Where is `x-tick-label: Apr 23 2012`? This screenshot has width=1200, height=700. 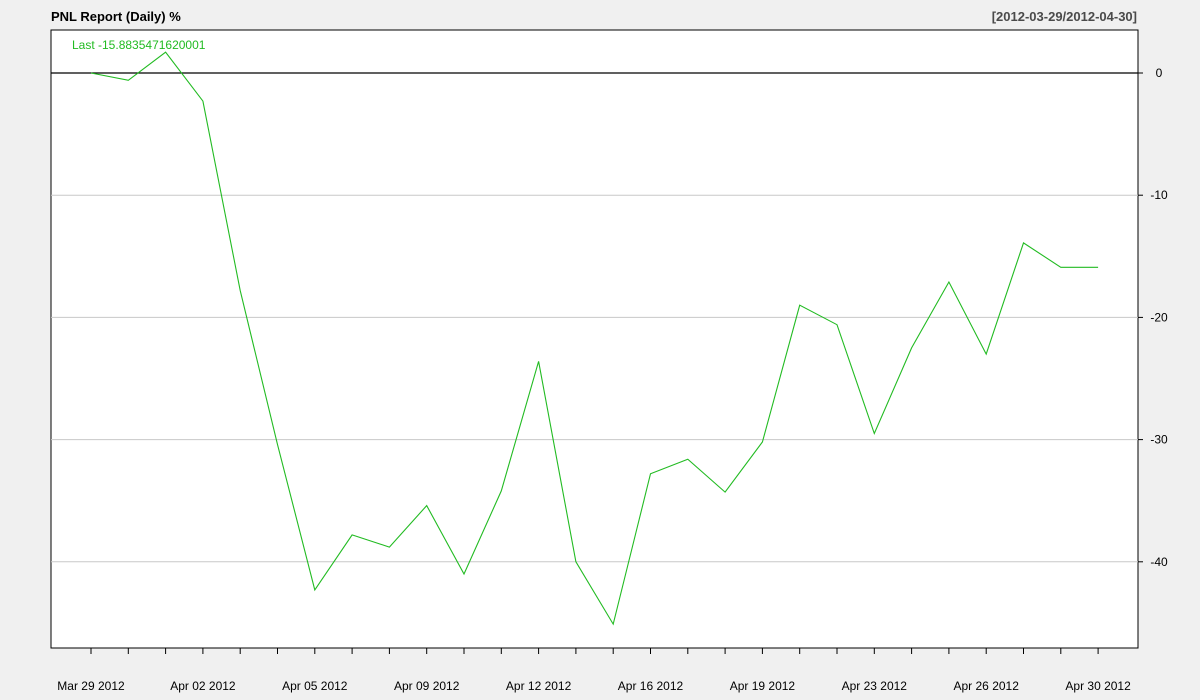
x-tick-label: Apr 23 2012 is located at coordinates (875, 686).